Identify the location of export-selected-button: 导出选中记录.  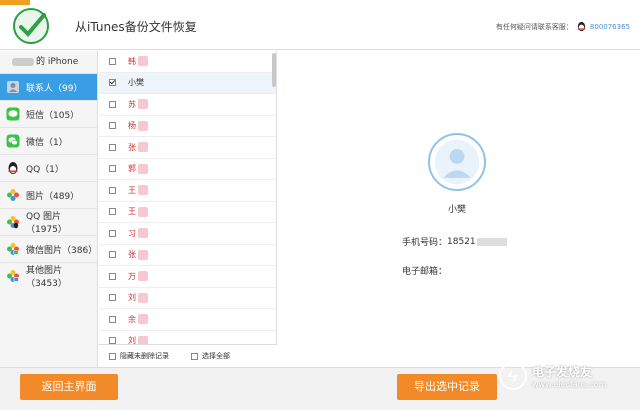
(447, 387).